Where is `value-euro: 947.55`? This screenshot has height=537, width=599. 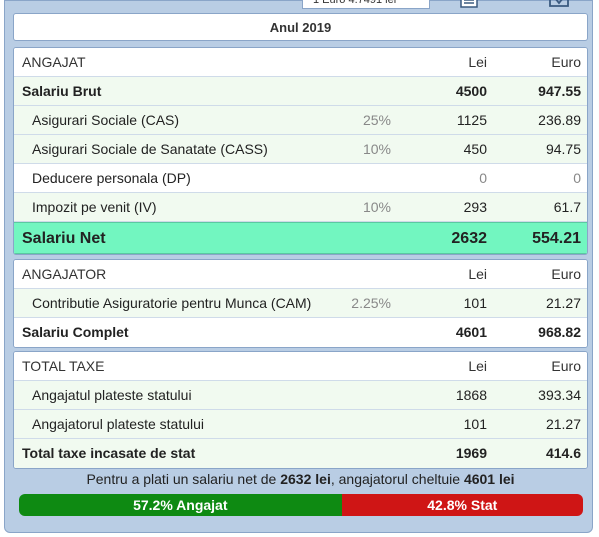 value-euro: 947.55 is located at coordinates (559, 91).